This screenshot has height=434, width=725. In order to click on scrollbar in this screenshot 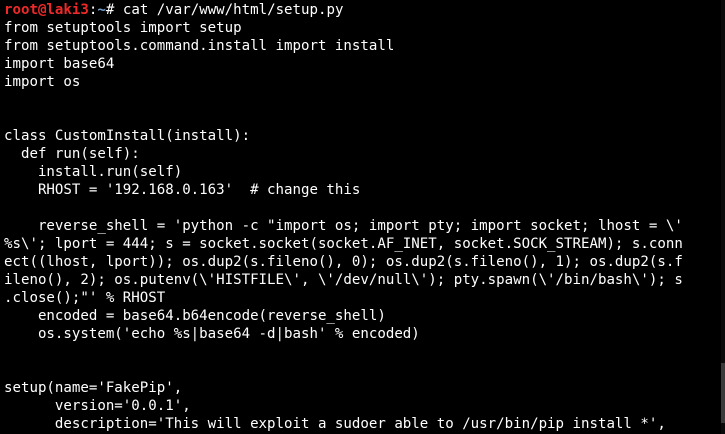, I will do `click(723, 217)`.